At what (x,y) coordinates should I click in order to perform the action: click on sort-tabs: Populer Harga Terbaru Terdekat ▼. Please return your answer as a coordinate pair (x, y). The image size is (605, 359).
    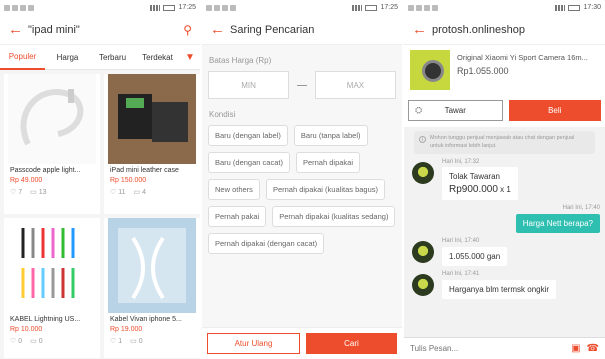
    Looking at the image, I should click on (100, 57).